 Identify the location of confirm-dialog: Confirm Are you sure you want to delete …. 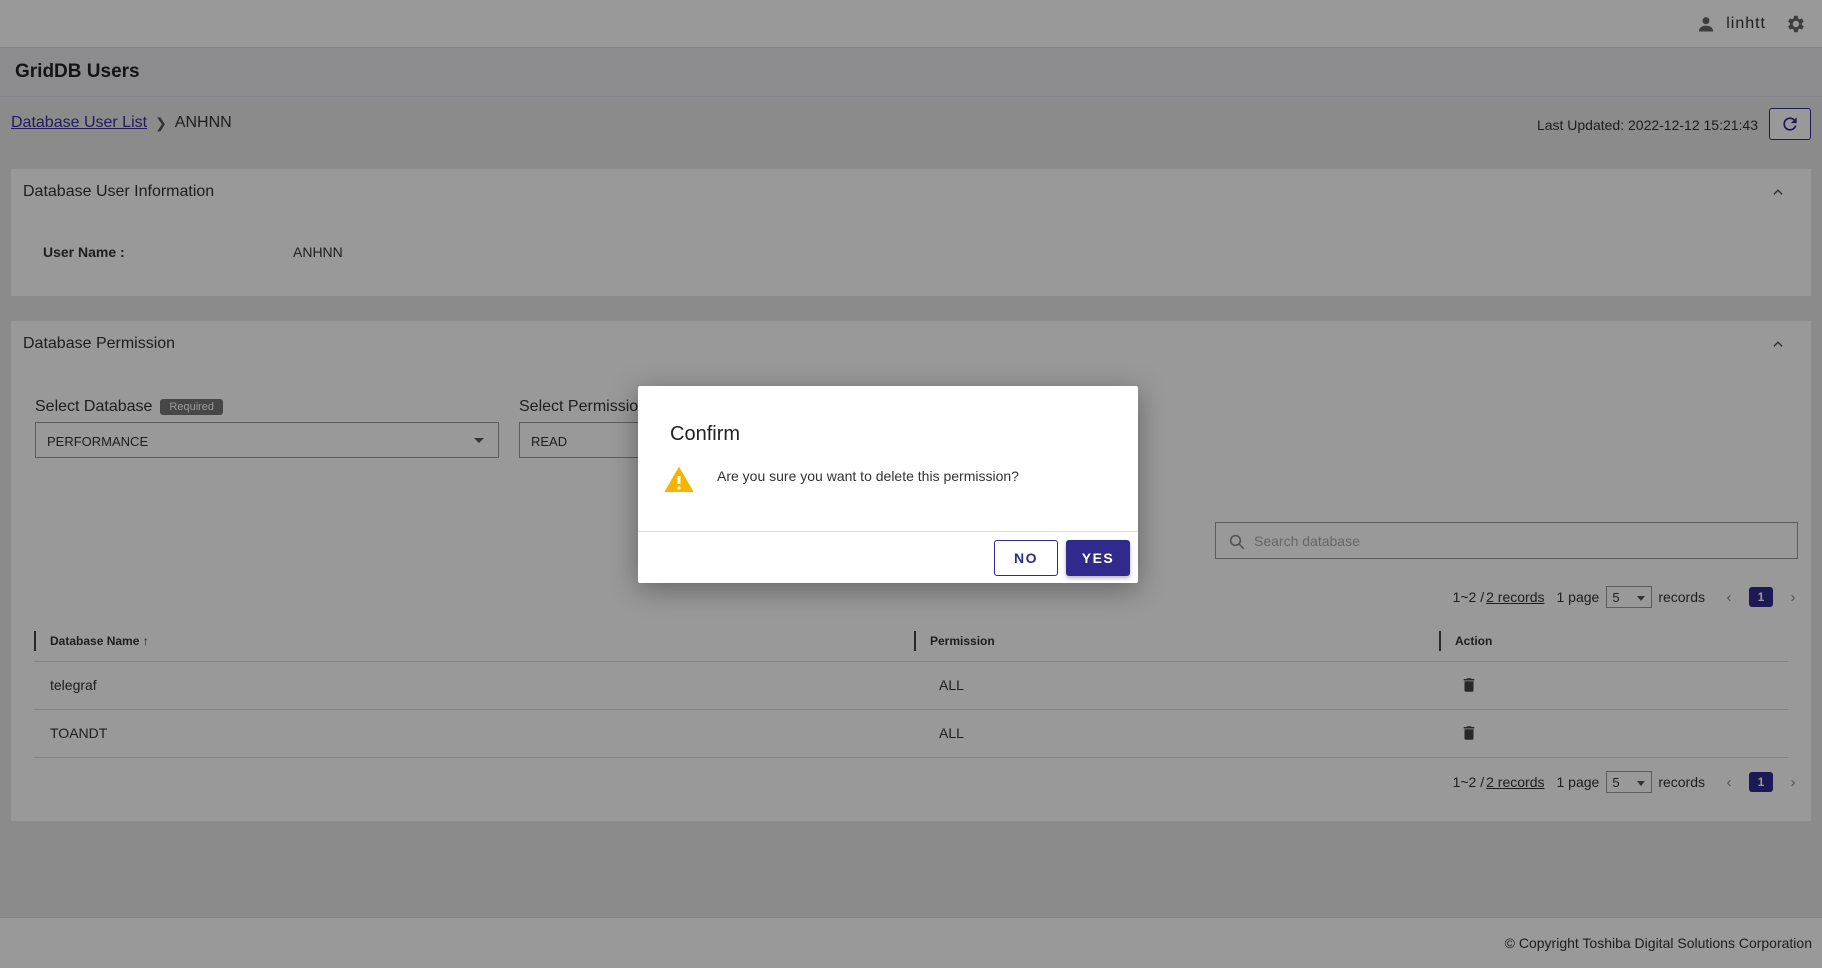
(888, 484).